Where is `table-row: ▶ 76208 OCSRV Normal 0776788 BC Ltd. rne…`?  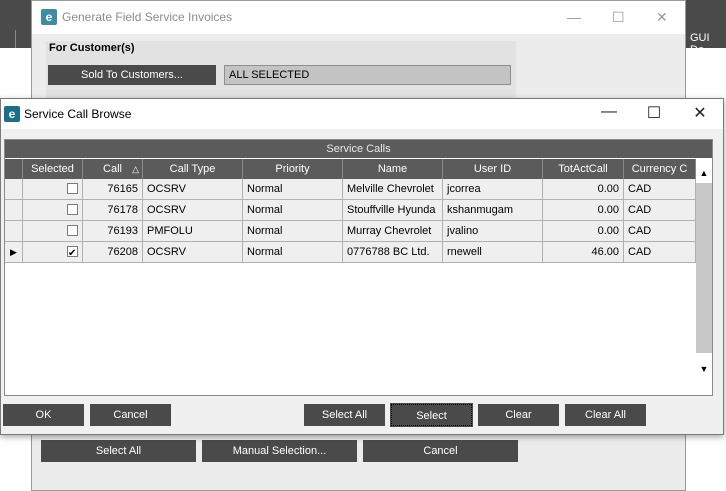
table-row: ▶ 76208 OCSRV Normal 0776788 BC Ltd. rne… is located at coordinates (350, 252).